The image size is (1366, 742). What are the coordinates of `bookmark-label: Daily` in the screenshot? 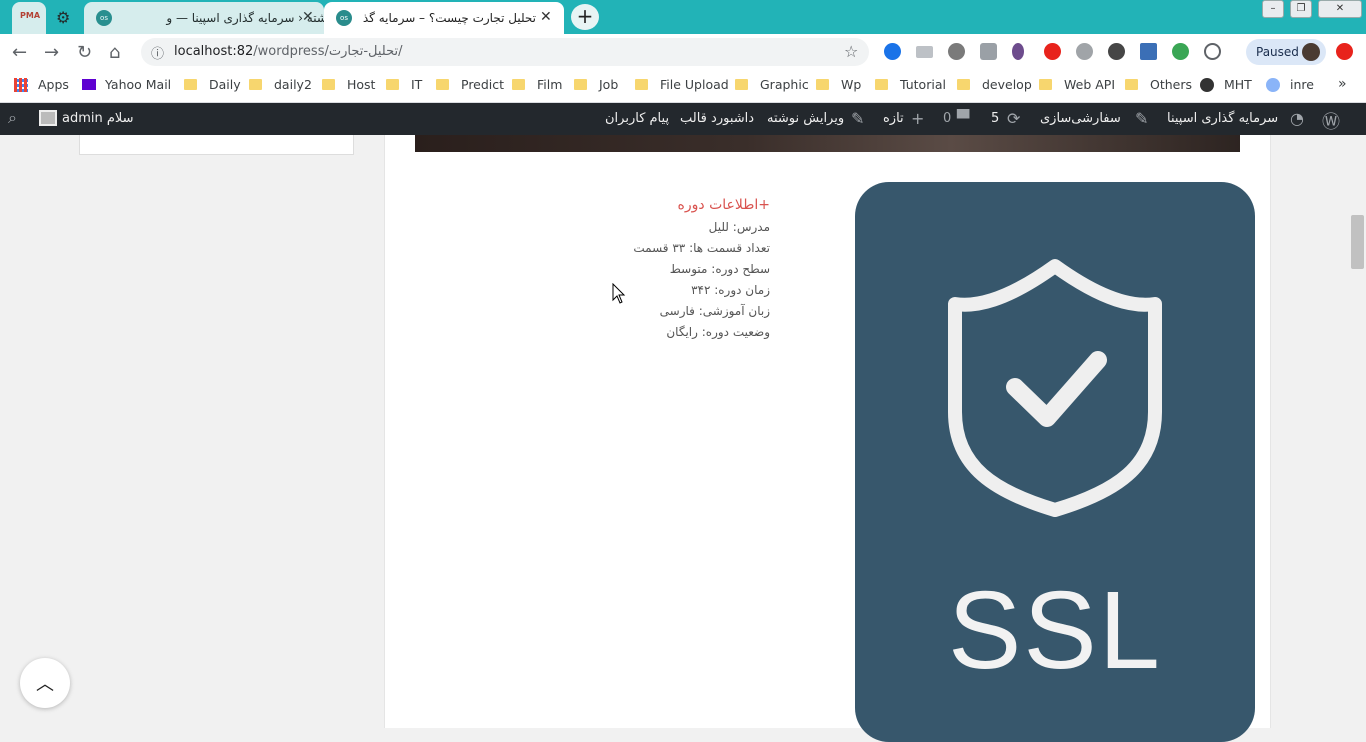 It's located at (225, 84).